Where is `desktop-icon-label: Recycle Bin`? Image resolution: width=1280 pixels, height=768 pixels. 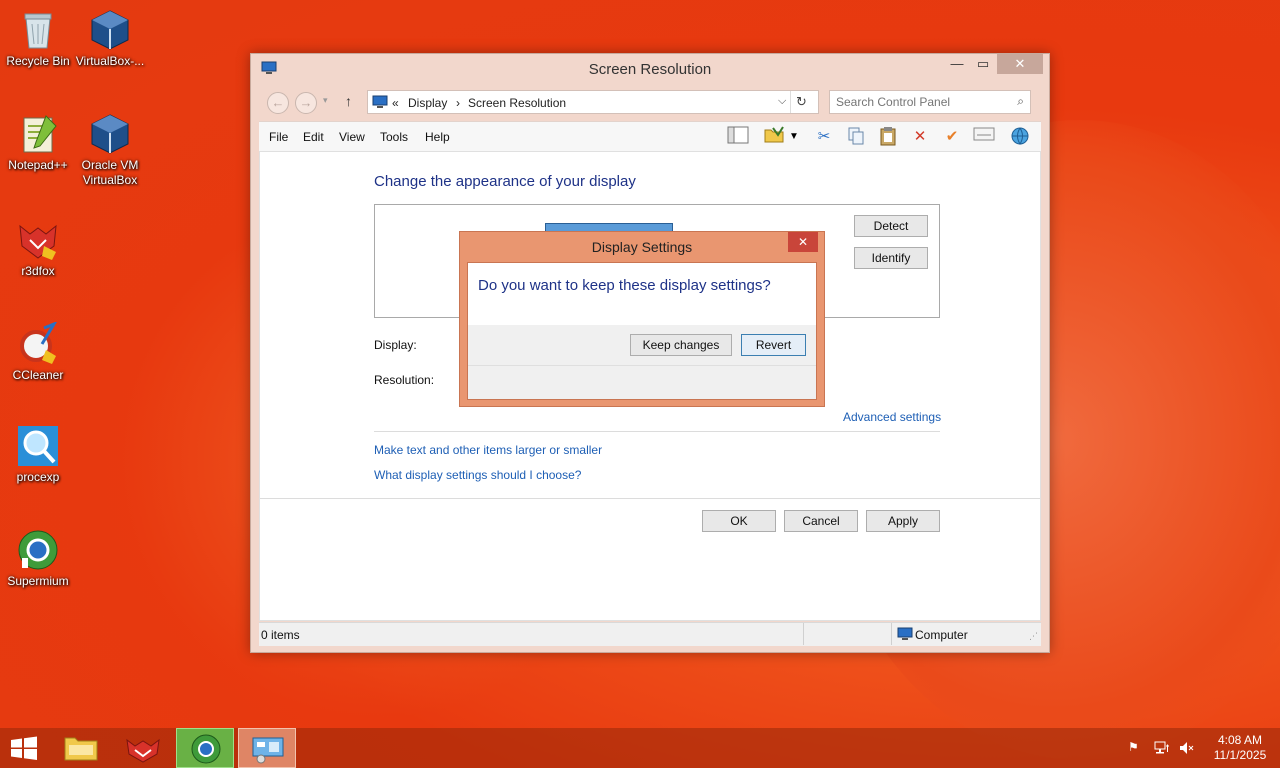
desktop-icon-label: Recycle Bin is located at coordinates (38, 61).